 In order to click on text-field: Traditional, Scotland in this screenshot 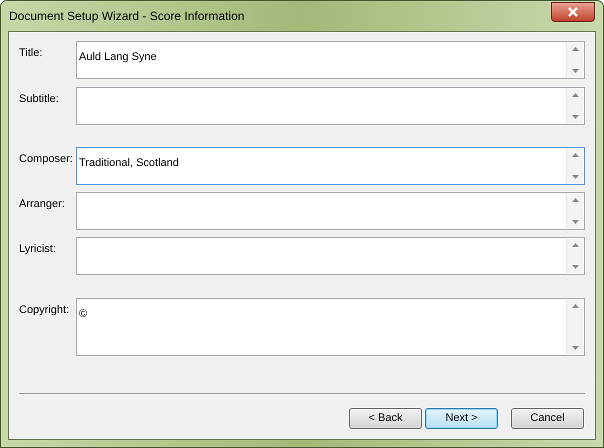, I will do `click(330, 166)`.